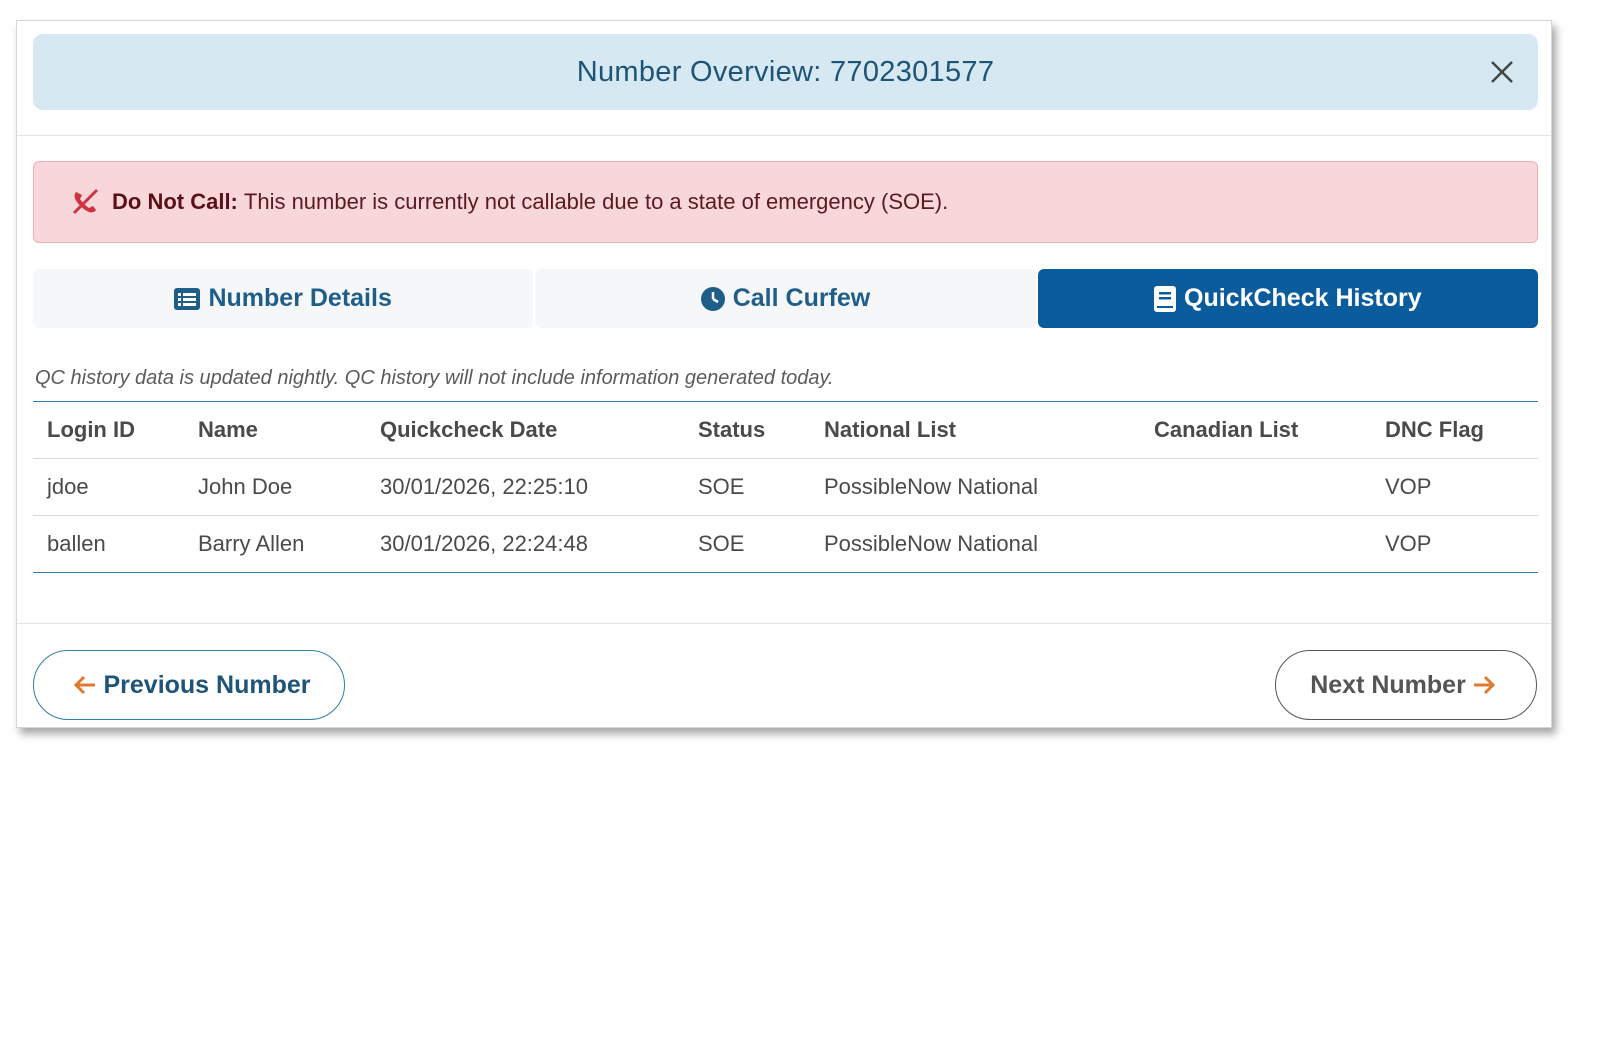  What do you see at coordinates (975, 430) in the screenshot?
I see `column-header: National List` at bounding box center [975, 430].